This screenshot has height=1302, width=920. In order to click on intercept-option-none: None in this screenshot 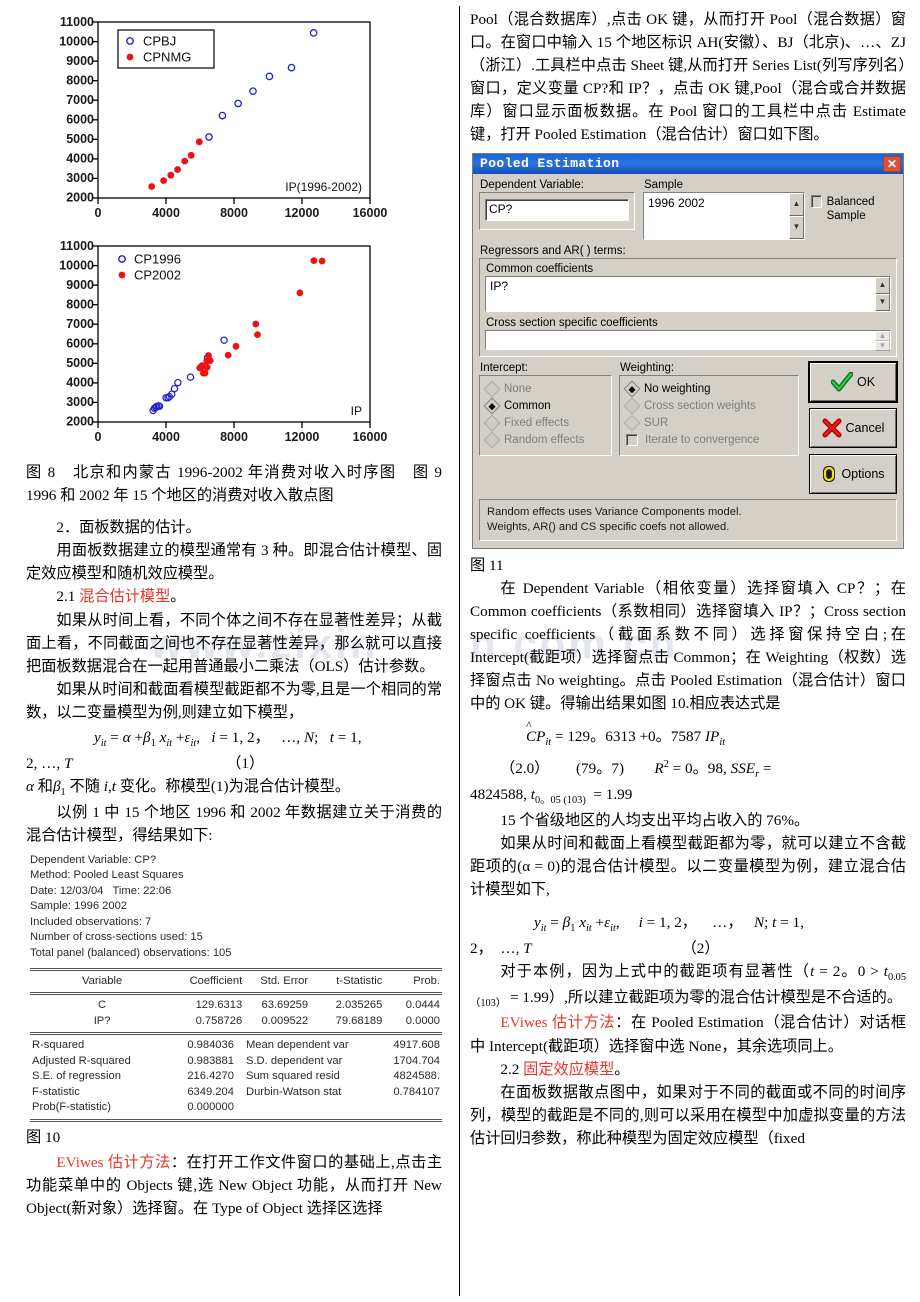, I will do `click(544, 389)`.